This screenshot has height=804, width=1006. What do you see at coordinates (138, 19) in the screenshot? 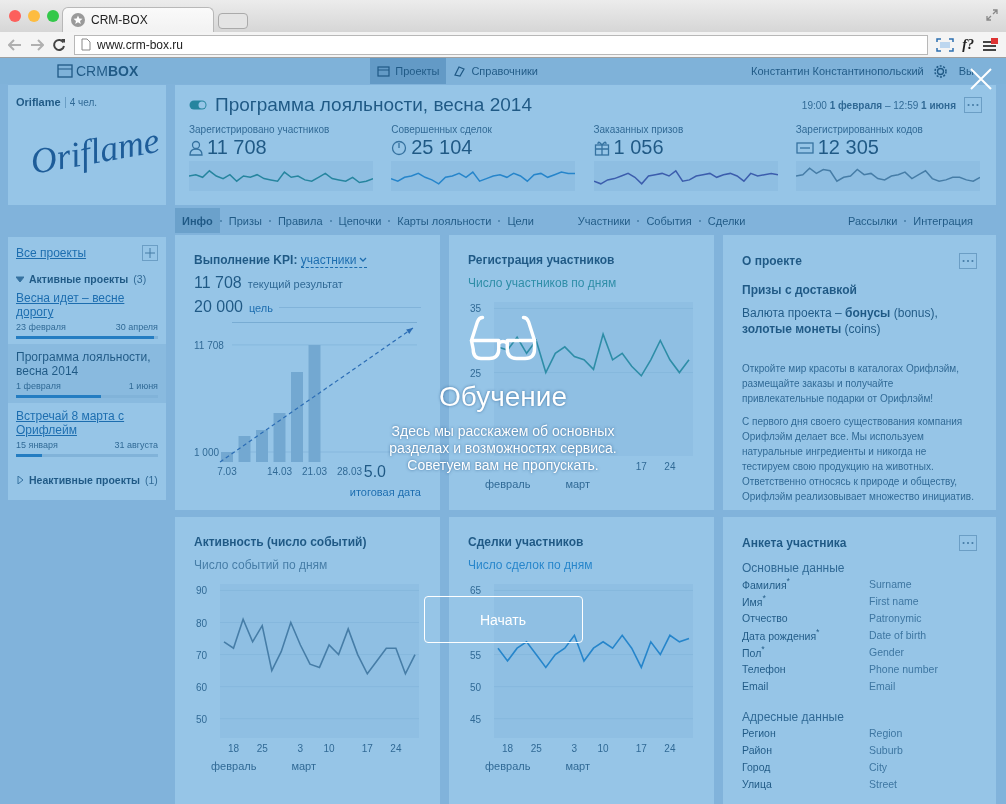
I see `browser-tab: CRM-BOX` at bounding box center [138, 19].